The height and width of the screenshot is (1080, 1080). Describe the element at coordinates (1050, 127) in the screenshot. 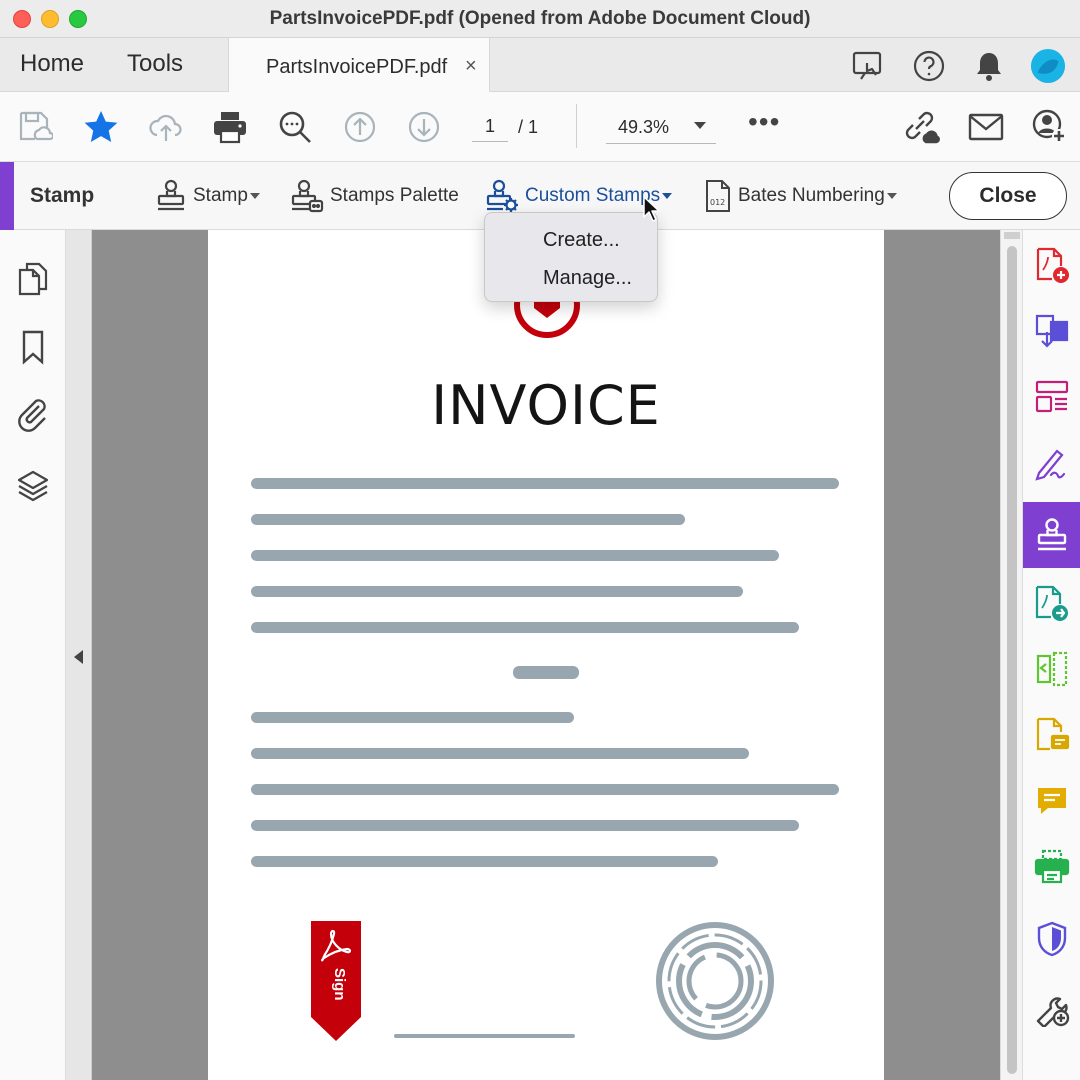

I see `add-user-icon` at that location.